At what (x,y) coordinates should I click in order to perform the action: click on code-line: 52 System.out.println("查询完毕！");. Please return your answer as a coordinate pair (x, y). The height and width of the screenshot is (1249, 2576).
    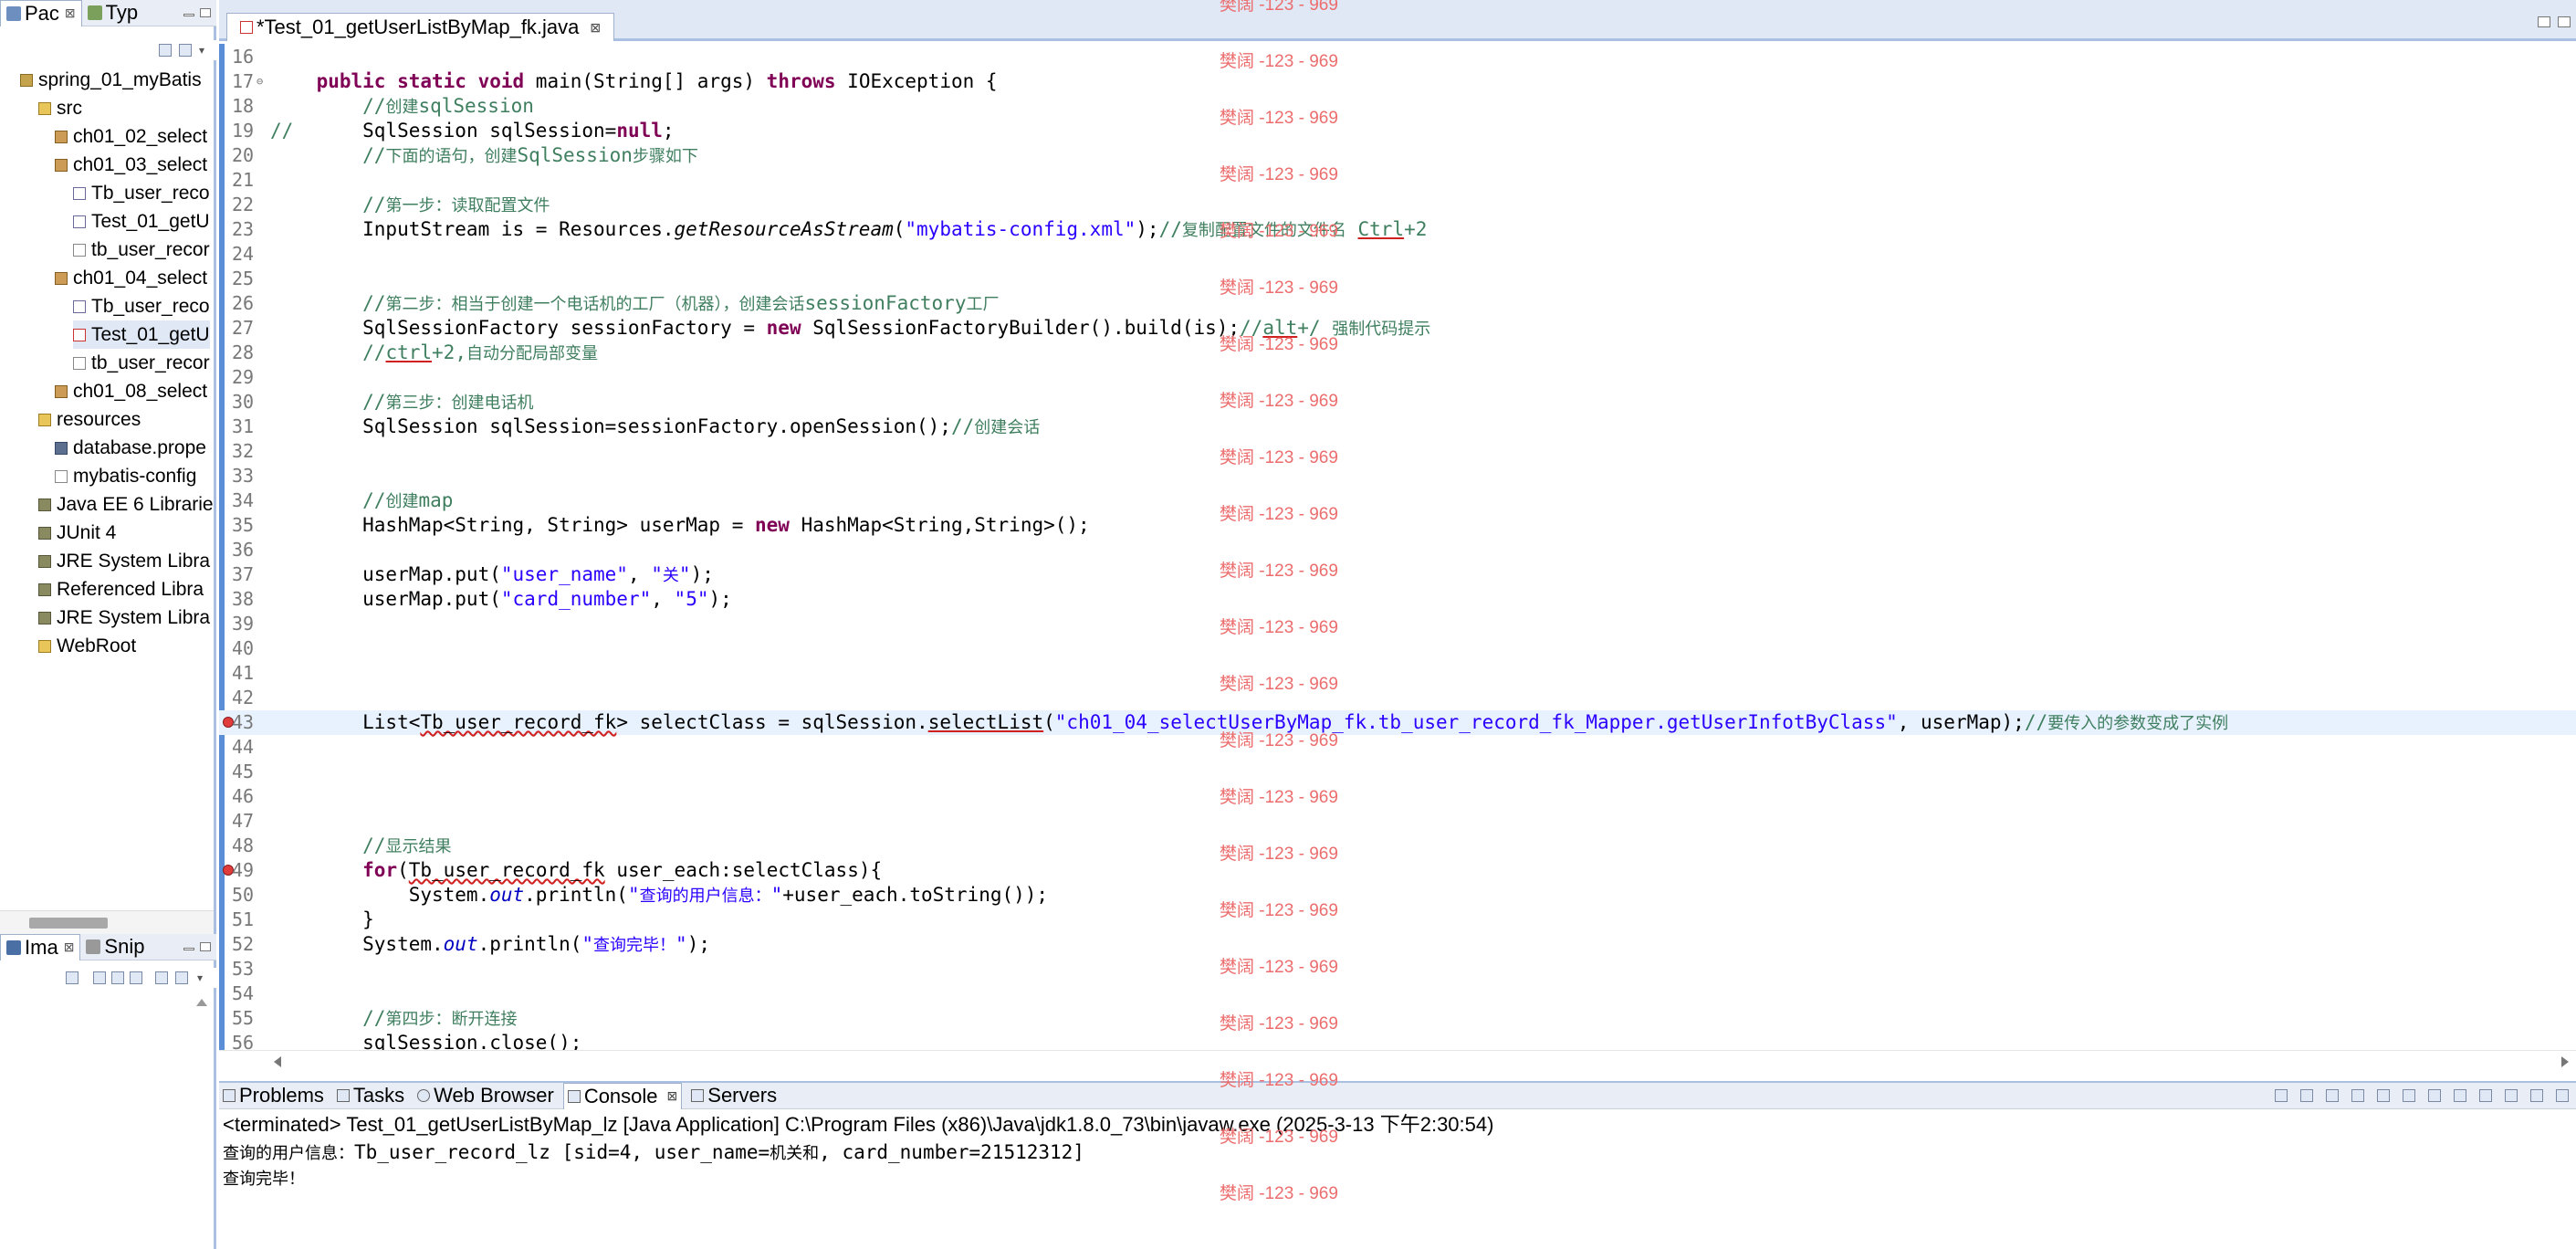
    Looking at the image, I should click on (1397, 944).